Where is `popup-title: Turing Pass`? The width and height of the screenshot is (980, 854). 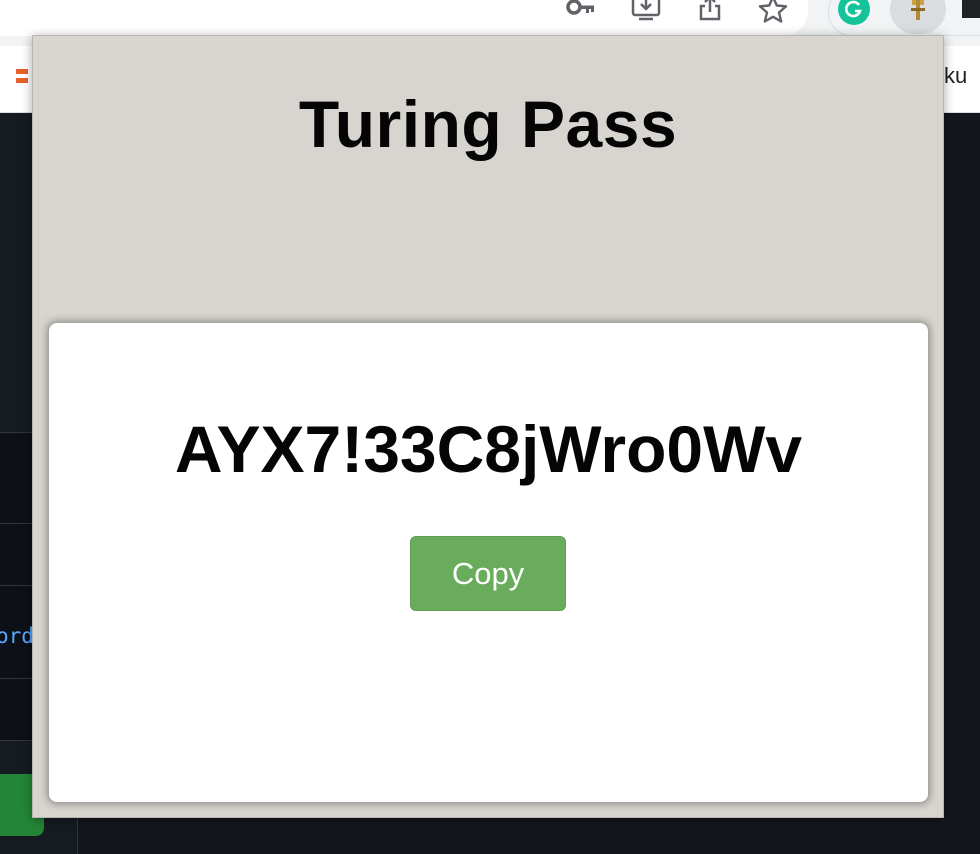
popup-title: Turing Pass is located at coordinates (488, 124).